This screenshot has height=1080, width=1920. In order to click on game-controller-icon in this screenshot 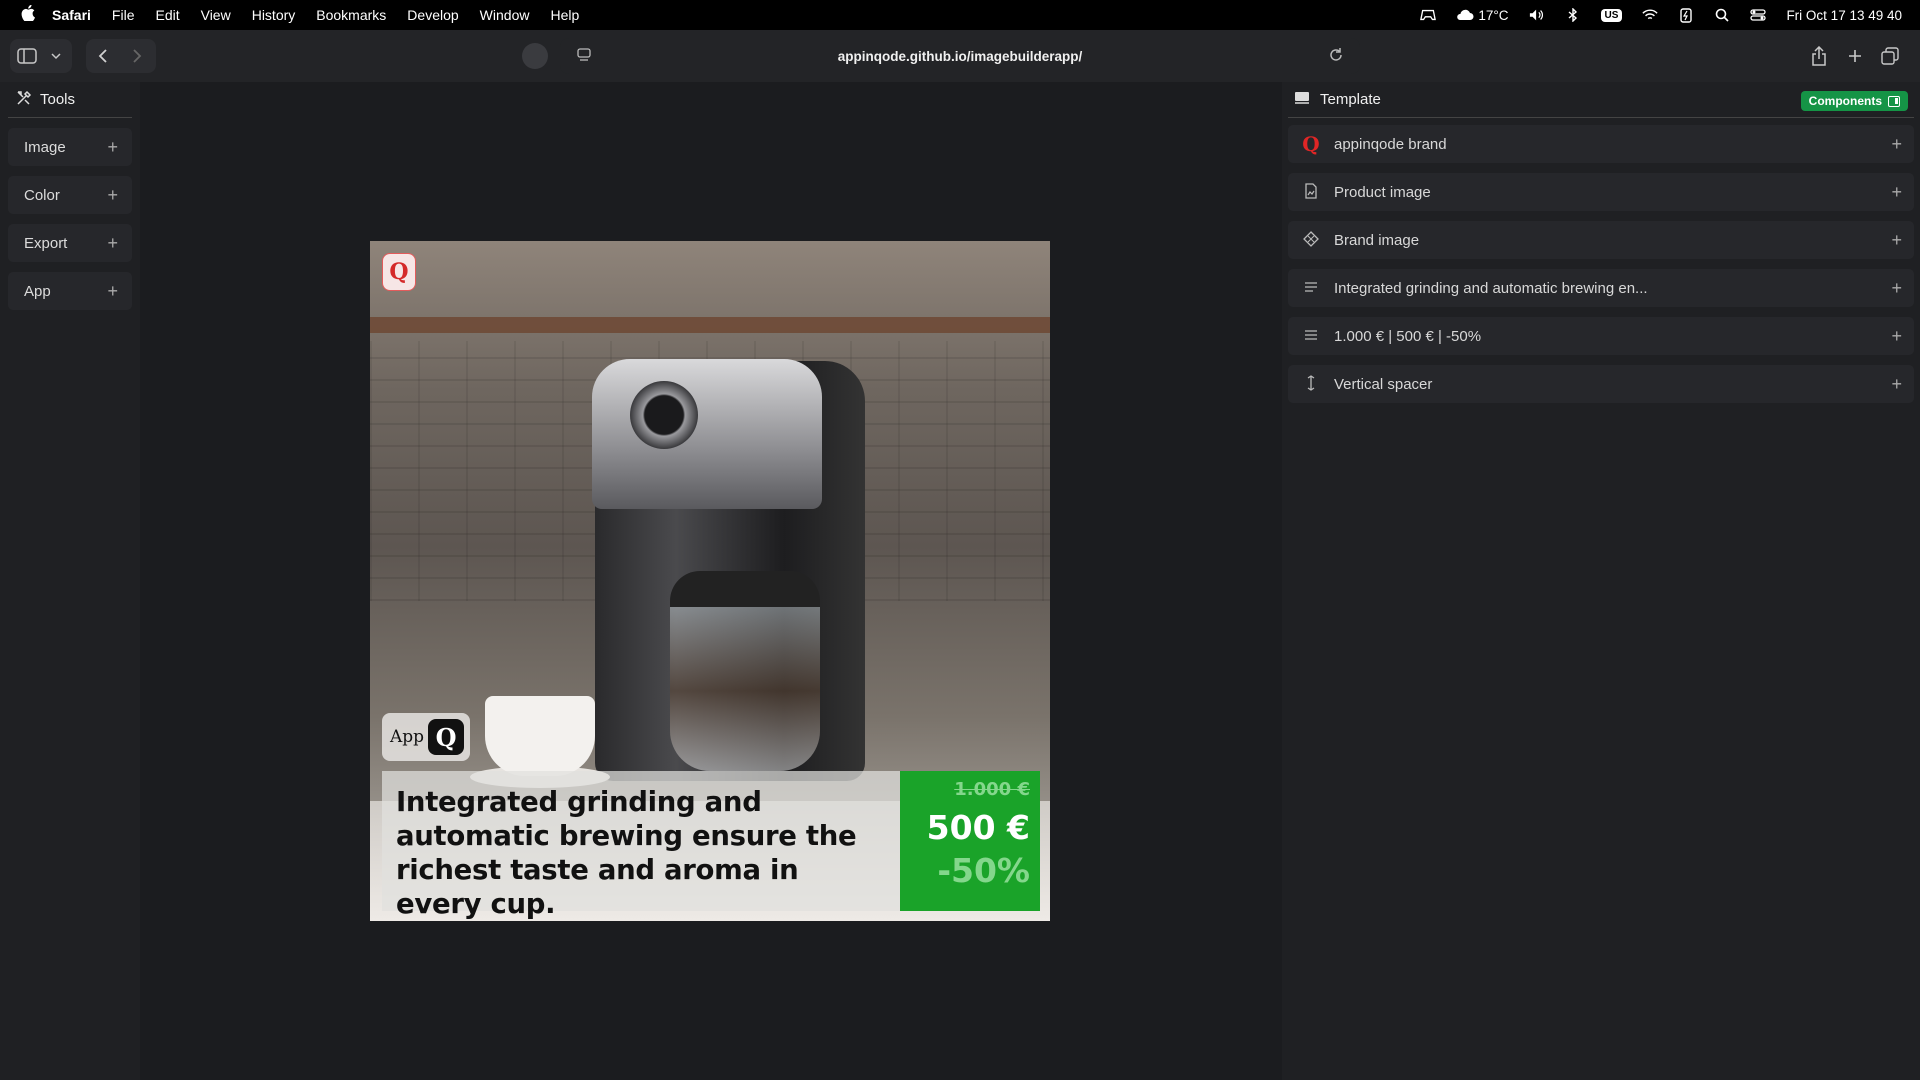, I will do `click(1428, 15)`.